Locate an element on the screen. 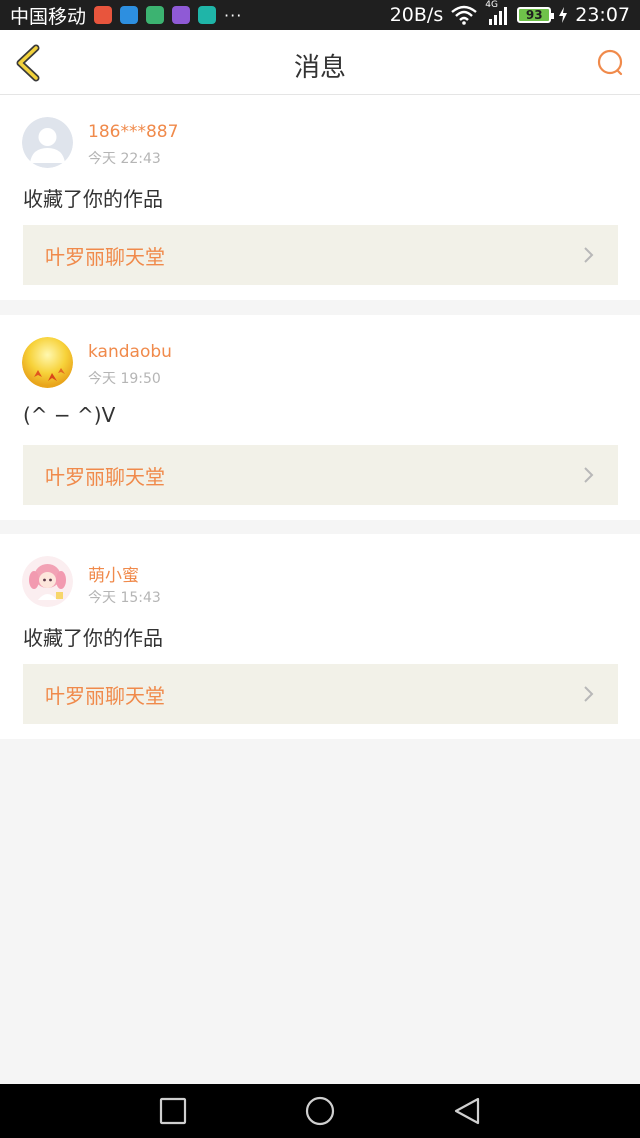  username: 186***887 is located at coordinates (133, 132).